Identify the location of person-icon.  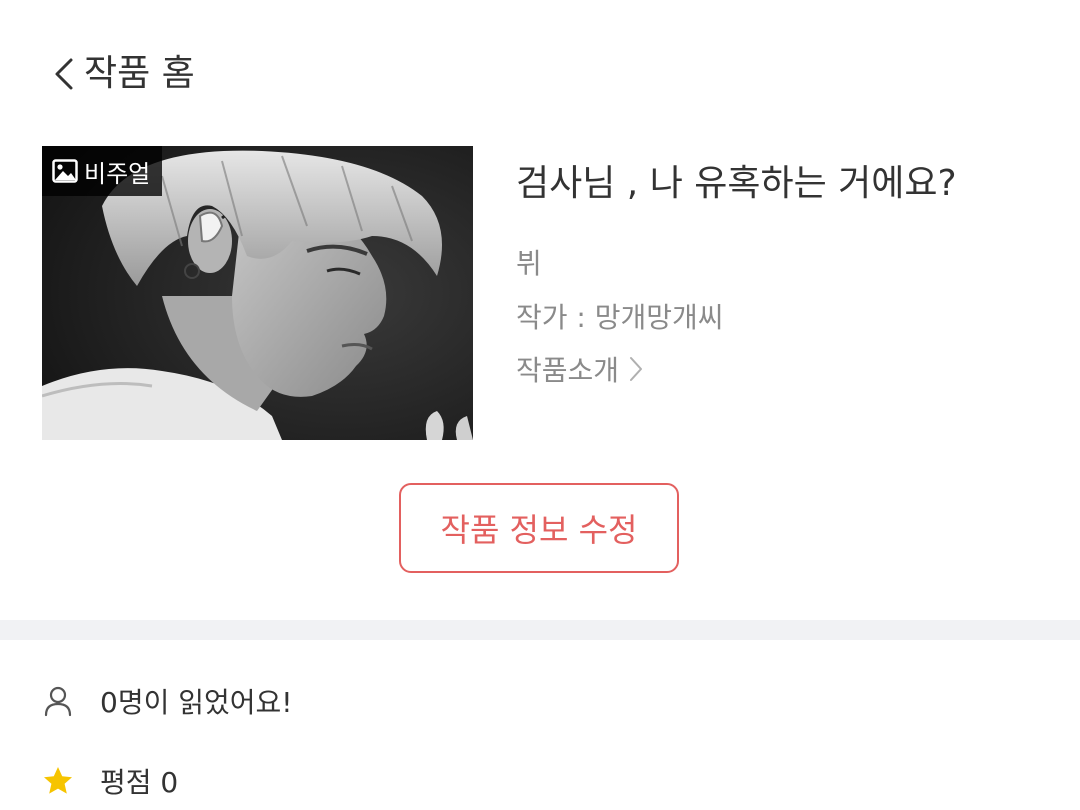
(58, 701).